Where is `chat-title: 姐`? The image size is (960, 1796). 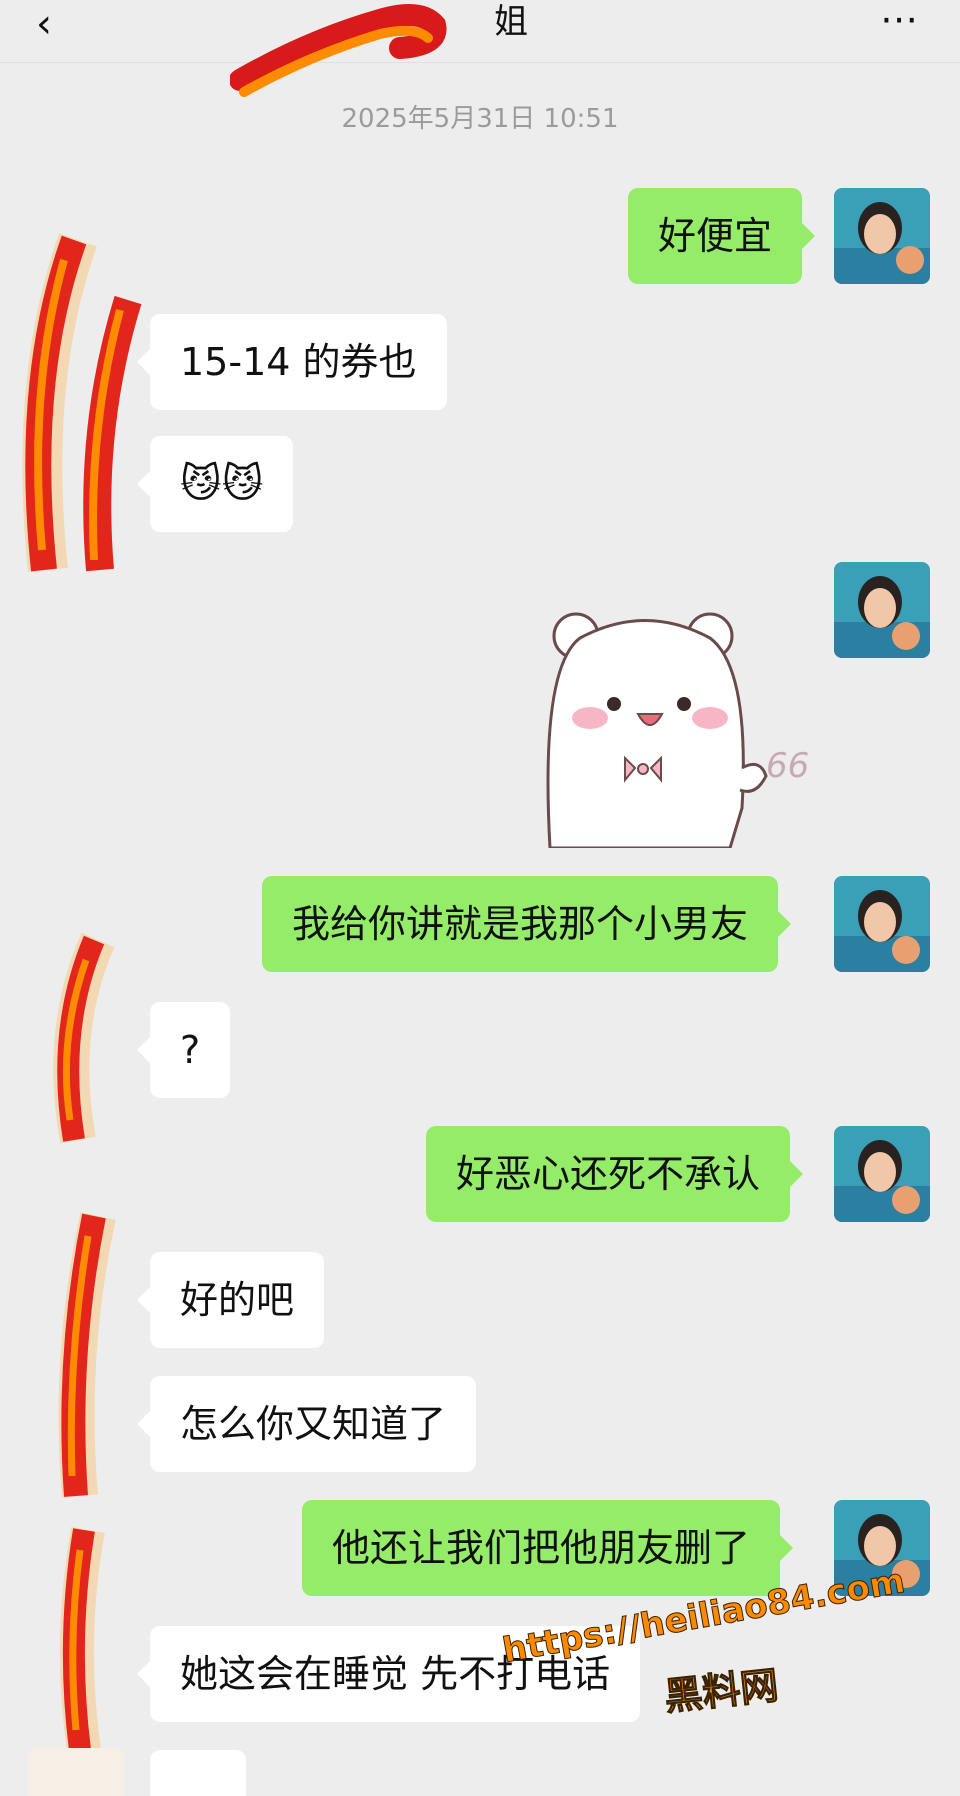 chat-title: 姐 is located at coordinates (511, 22).